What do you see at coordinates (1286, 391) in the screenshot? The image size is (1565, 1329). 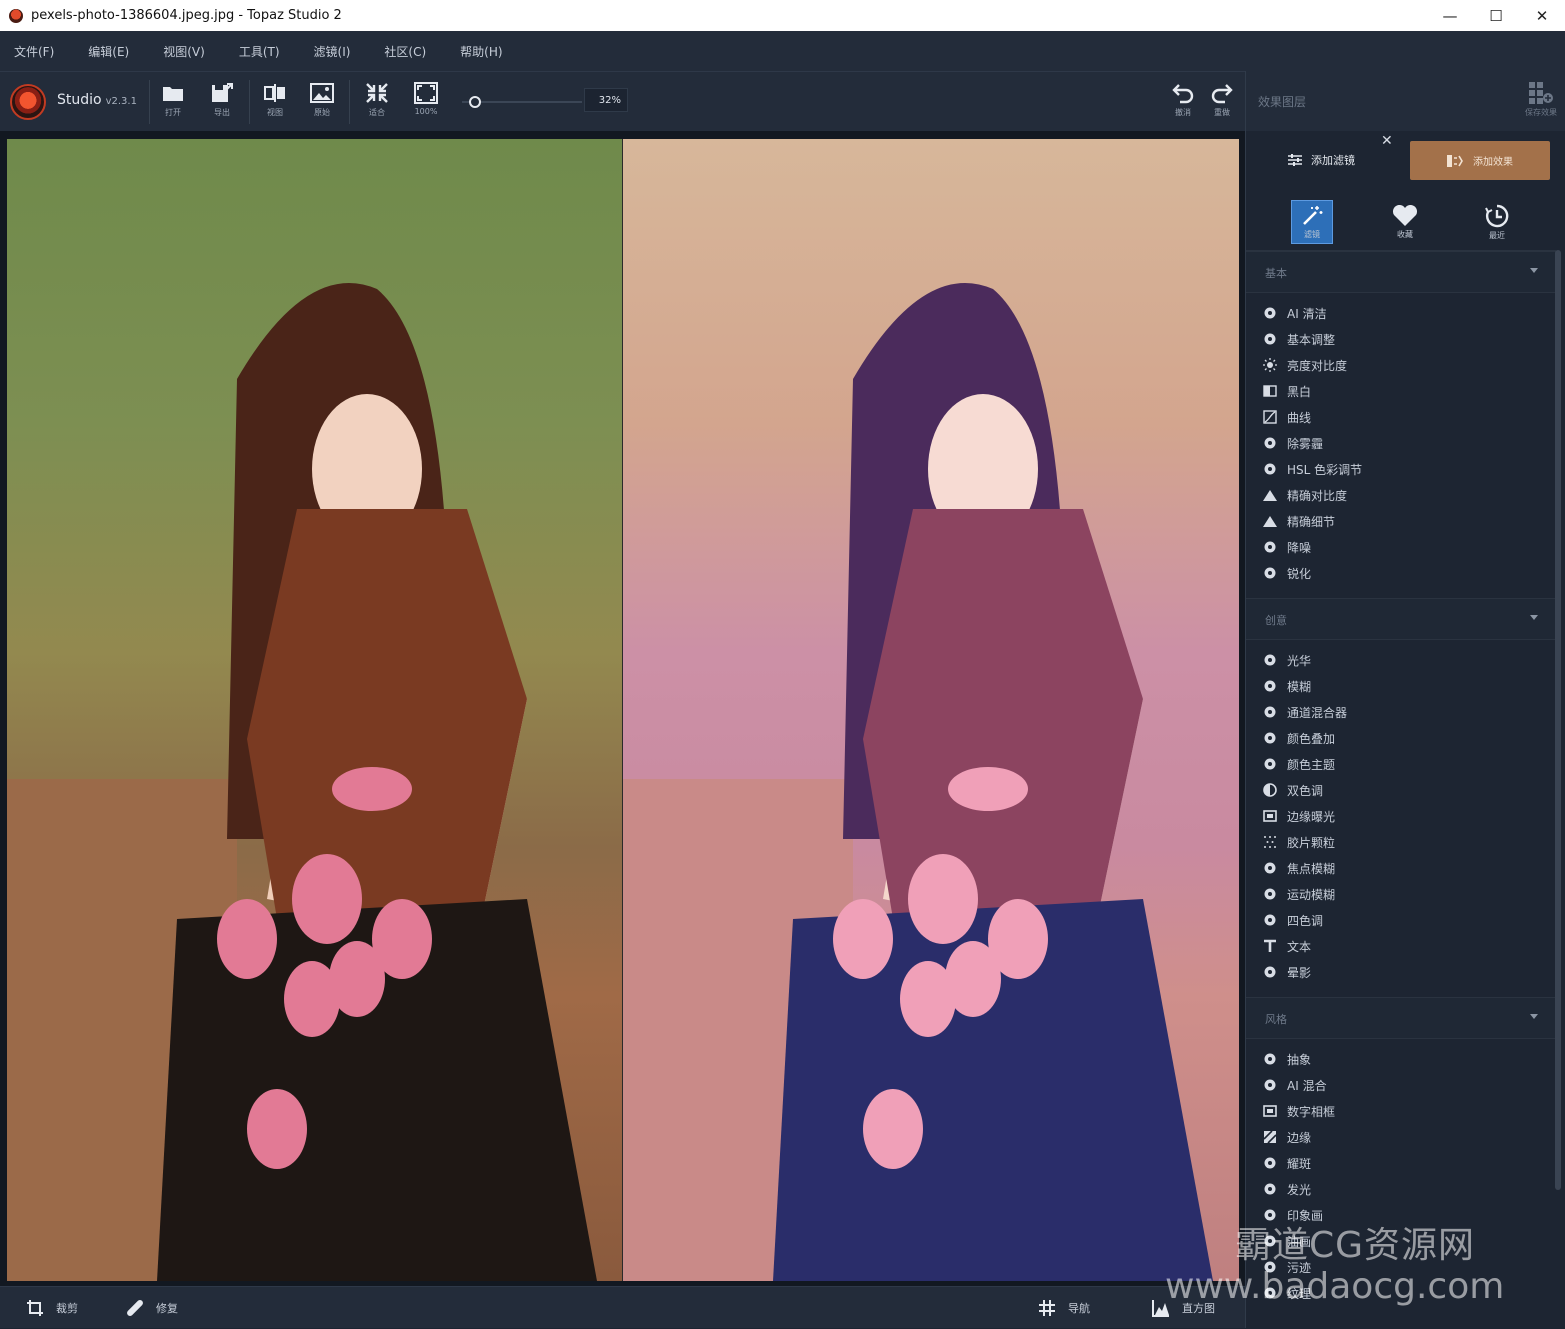 I see `filter-item: 黑白` at bounding box center [1286, 391].